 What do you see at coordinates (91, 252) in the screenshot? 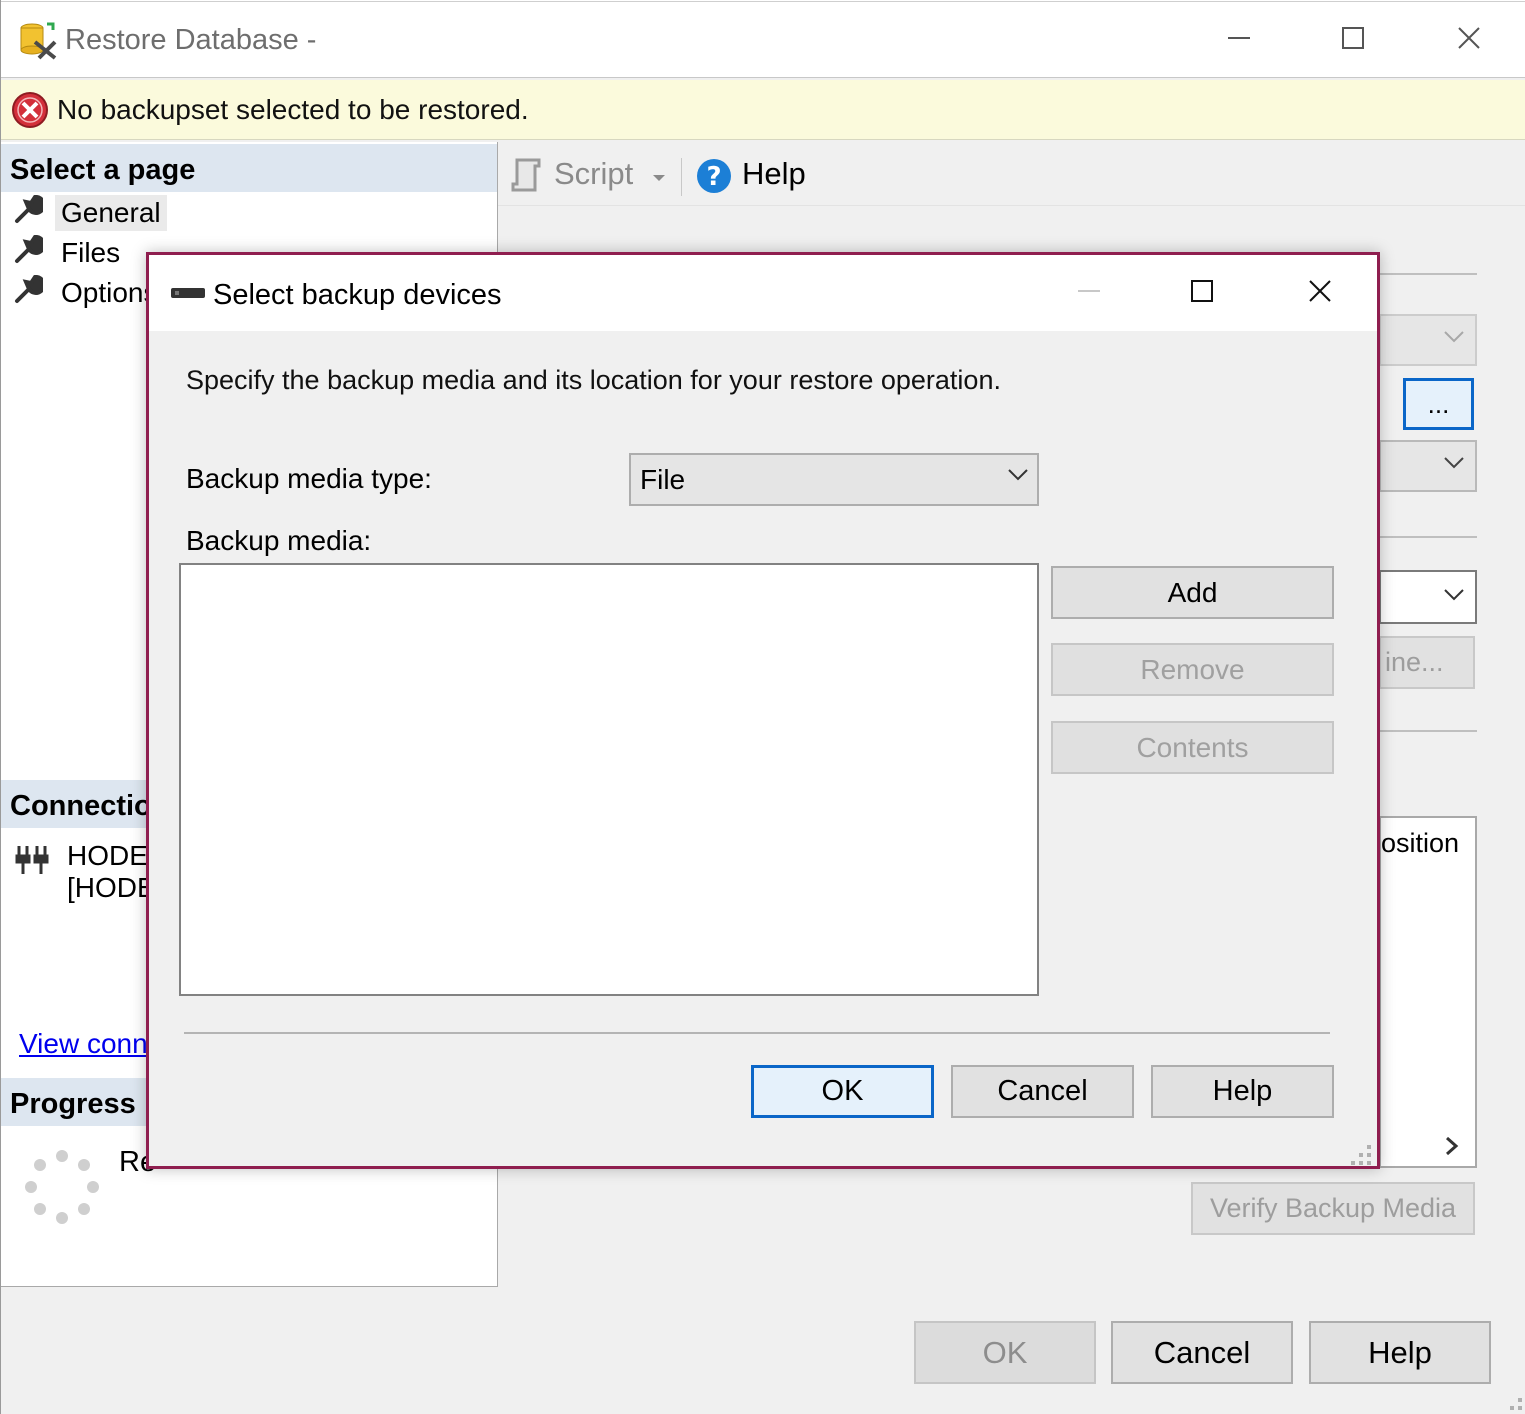
I see `page-item-label: Files` at bounding box center [91, 252].